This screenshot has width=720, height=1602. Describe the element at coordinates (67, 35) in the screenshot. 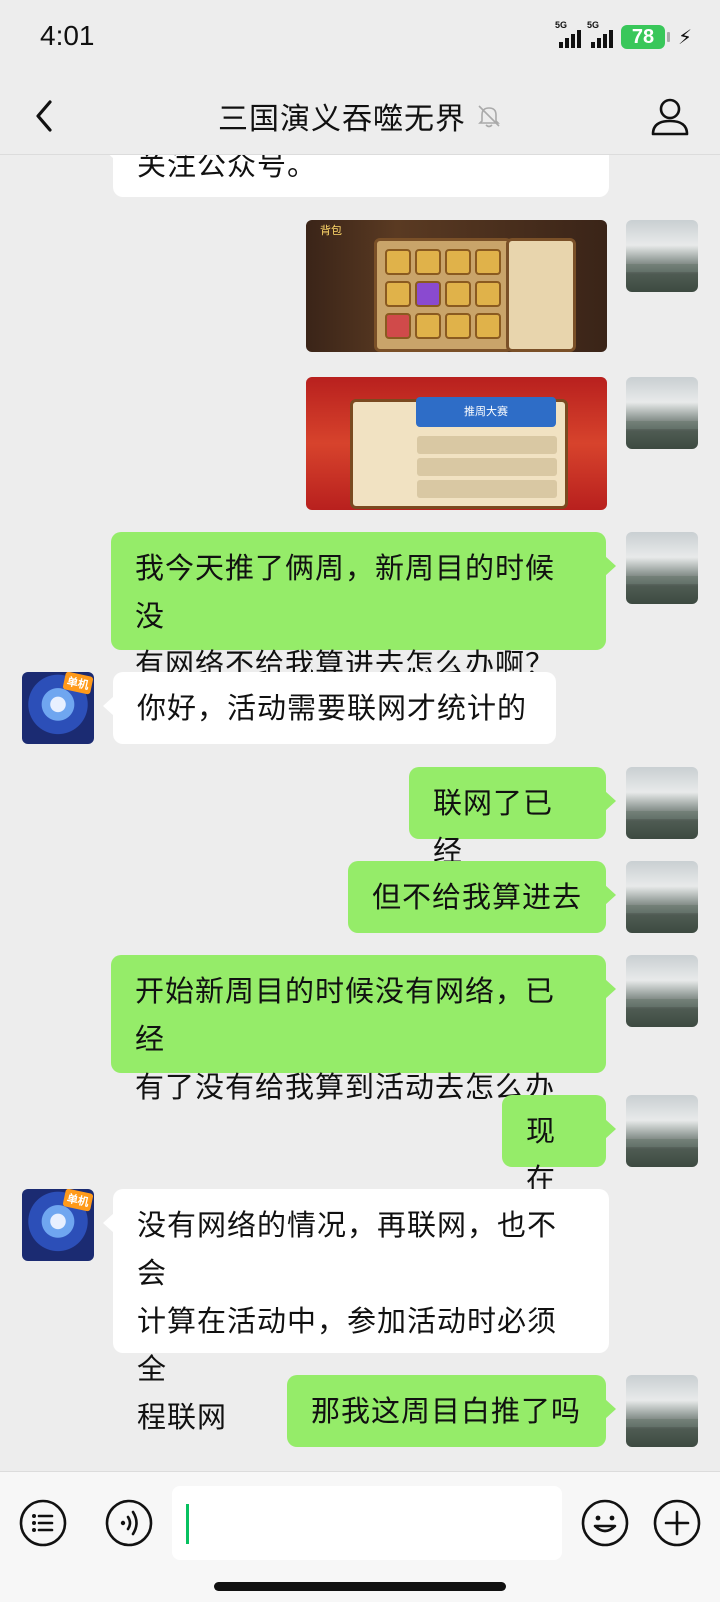

I see `status-time: 4:01` at that location.